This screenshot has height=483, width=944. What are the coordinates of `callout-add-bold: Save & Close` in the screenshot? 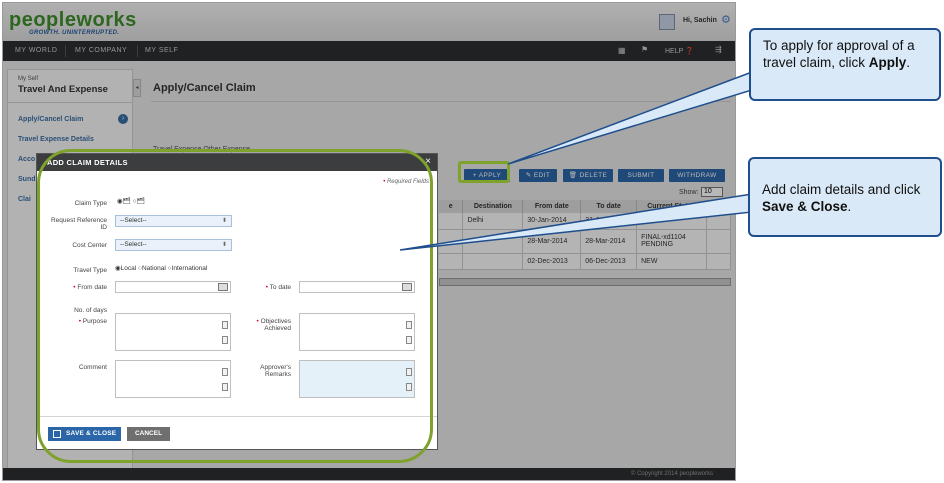 It's located at (805, 206).